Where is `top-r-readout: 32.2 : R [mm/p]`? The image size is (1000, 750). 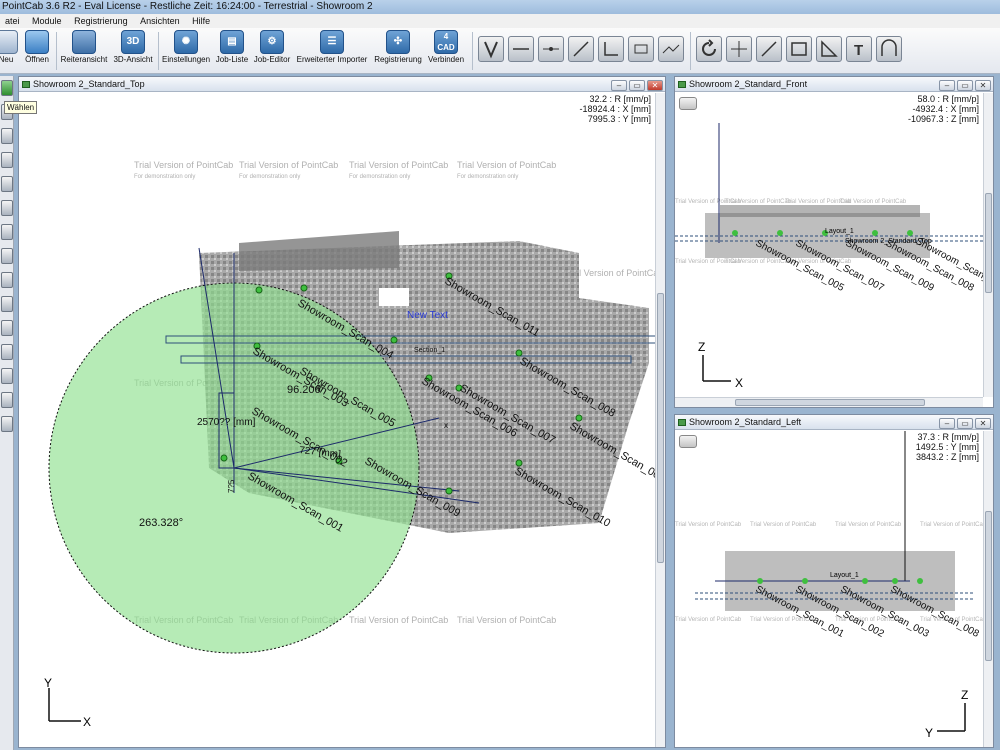
top-r-readout: 32.2 : R [mm/p] is located at coordinates (620, 99).